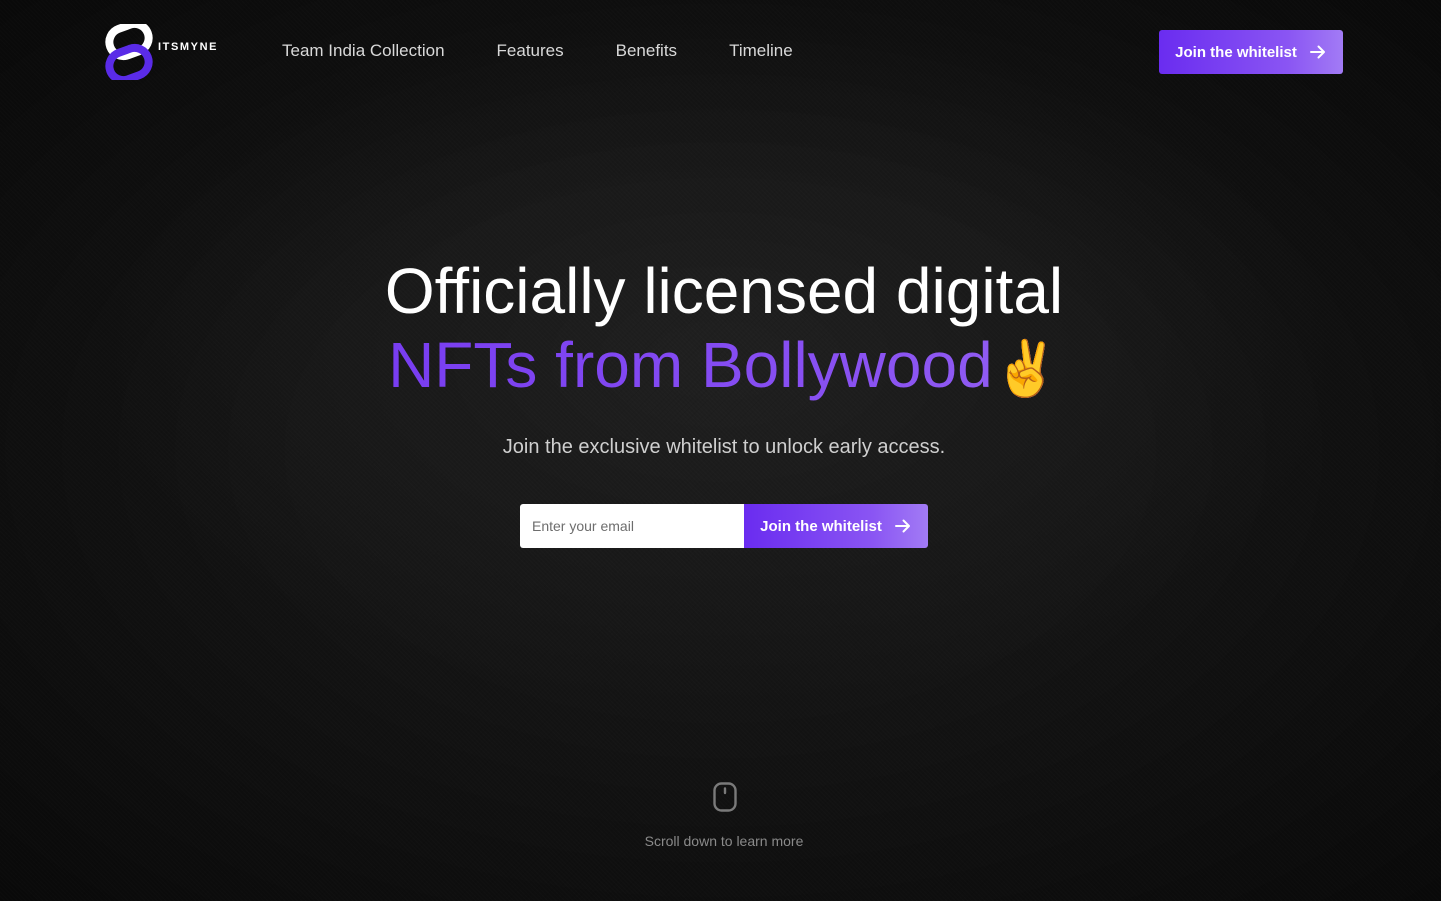 This screenshot has width=1441, height=901. I want to click on header-join-whitelist-label: Join the whitelist, so click(1236, 52).